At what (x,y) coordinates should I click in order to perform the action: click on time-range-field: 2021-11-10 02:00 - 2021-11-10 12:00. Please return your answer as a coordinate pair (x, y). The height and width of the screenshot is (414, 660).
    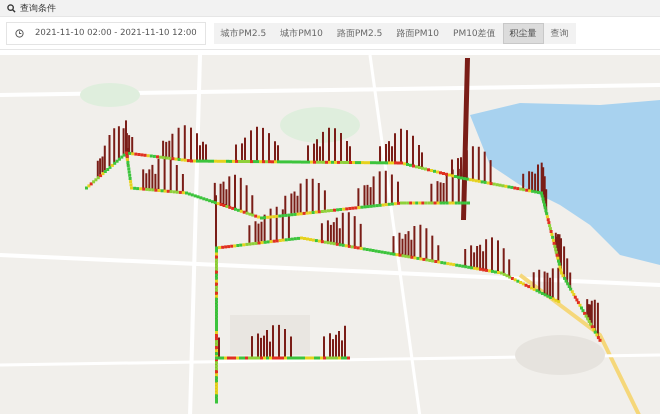
    Looking at the image, I should click on (106, 33).